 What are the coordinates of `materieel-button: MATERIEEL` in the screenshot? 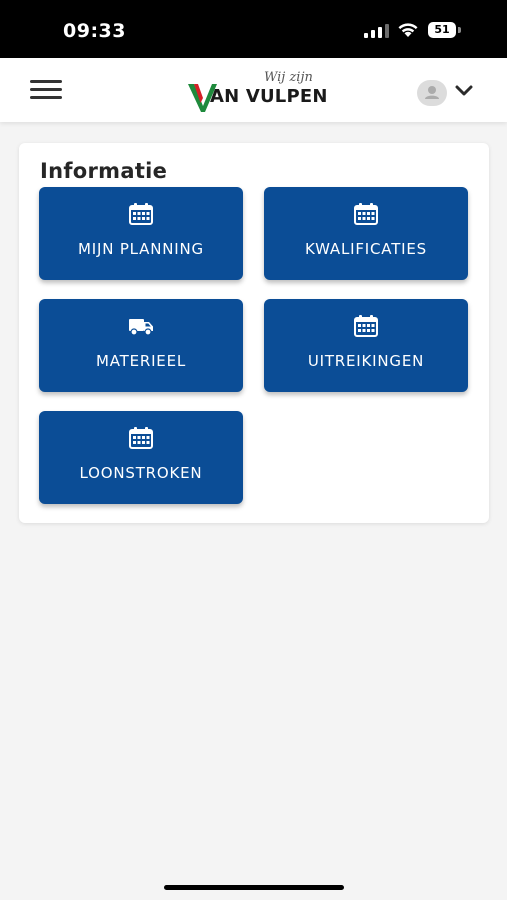 It's located at (141, 345).